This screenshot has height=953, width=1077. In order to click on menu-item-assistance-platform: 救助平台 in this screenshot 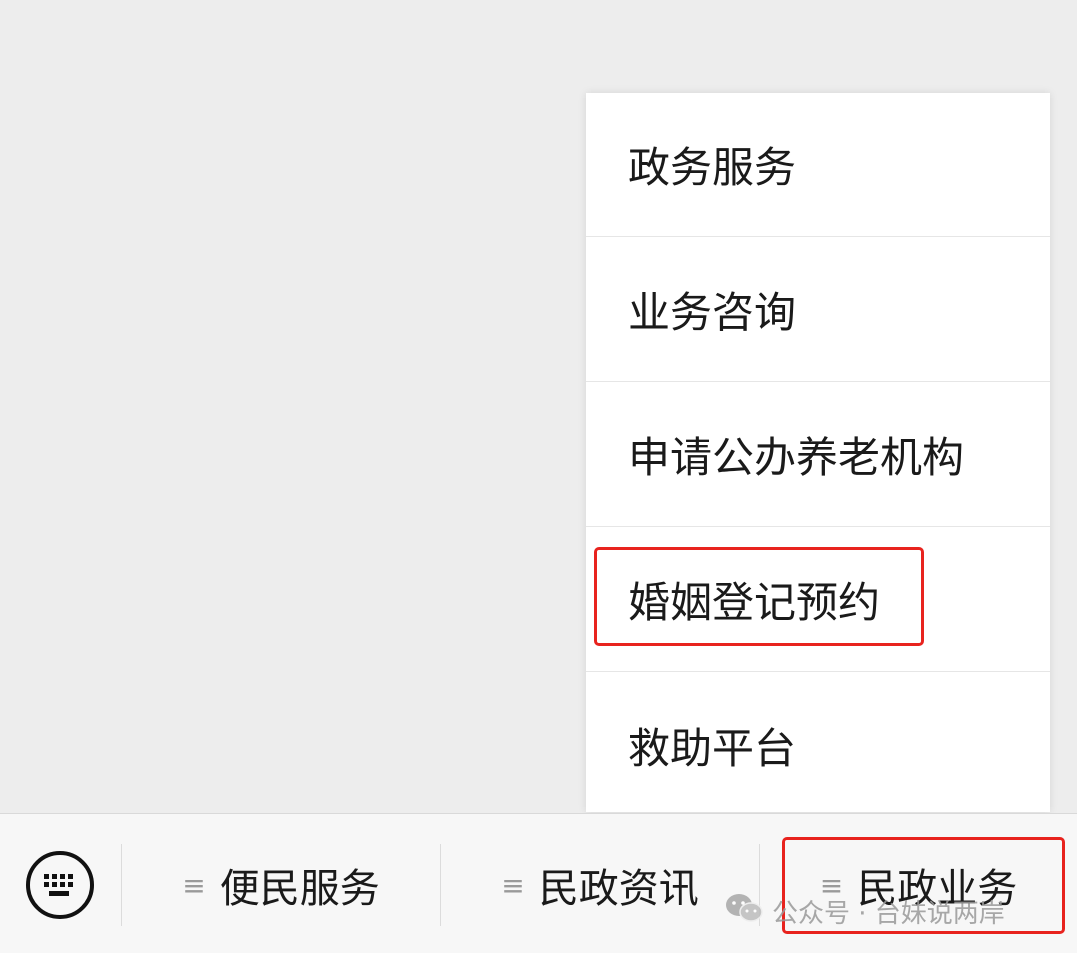, I will do `click(818, 745)`.